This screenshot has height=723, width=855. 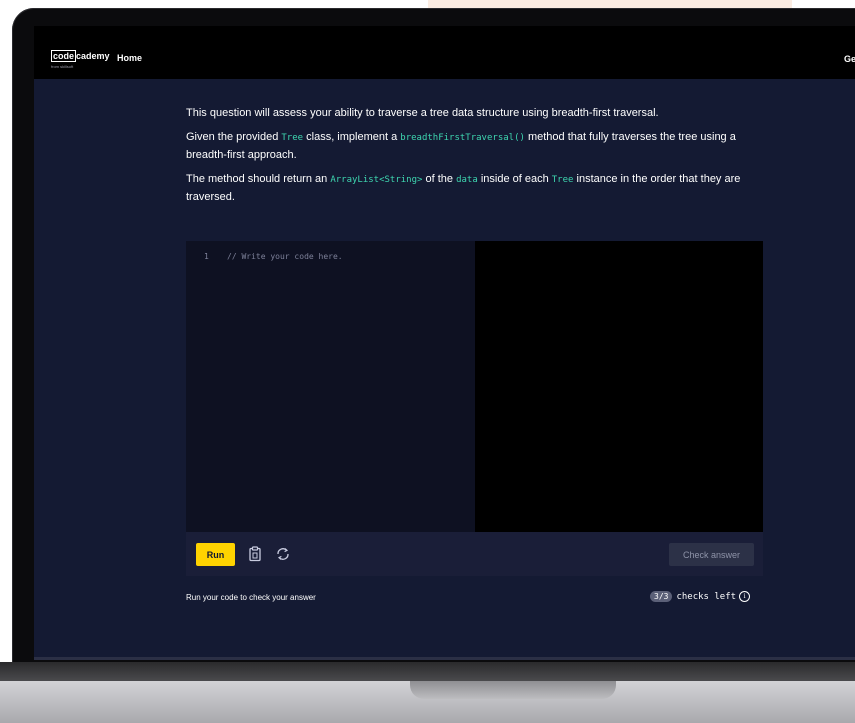 What do you see at coordinates (251, 597) in the screenshot?
I see `run-hint: Run your code to check your answer` at bounding box center [251, 597].